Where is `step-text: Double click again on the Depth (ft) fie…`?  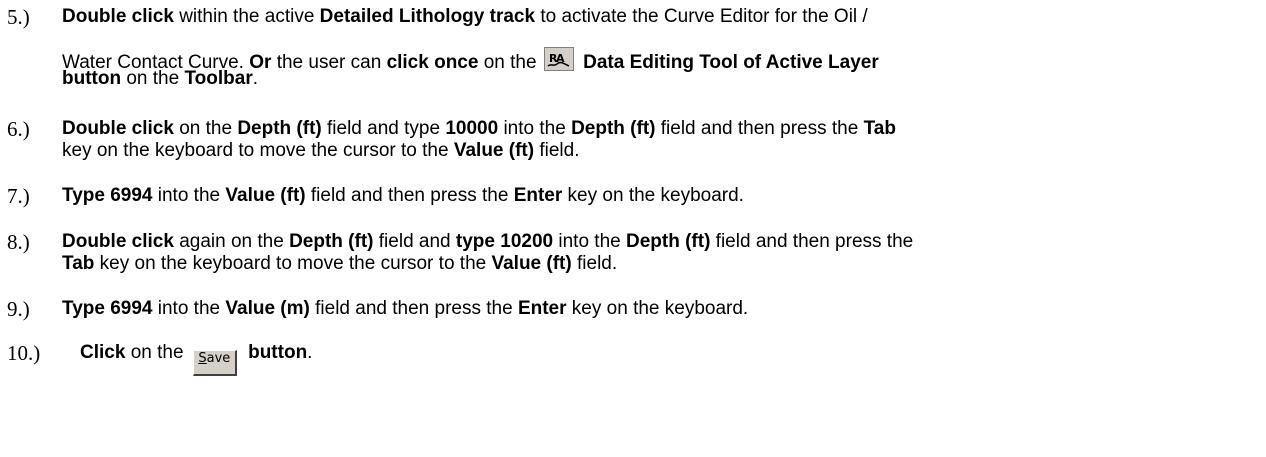
step-text: Double click again on the Depth (ft) fie… is located at coordinates (488, 241).